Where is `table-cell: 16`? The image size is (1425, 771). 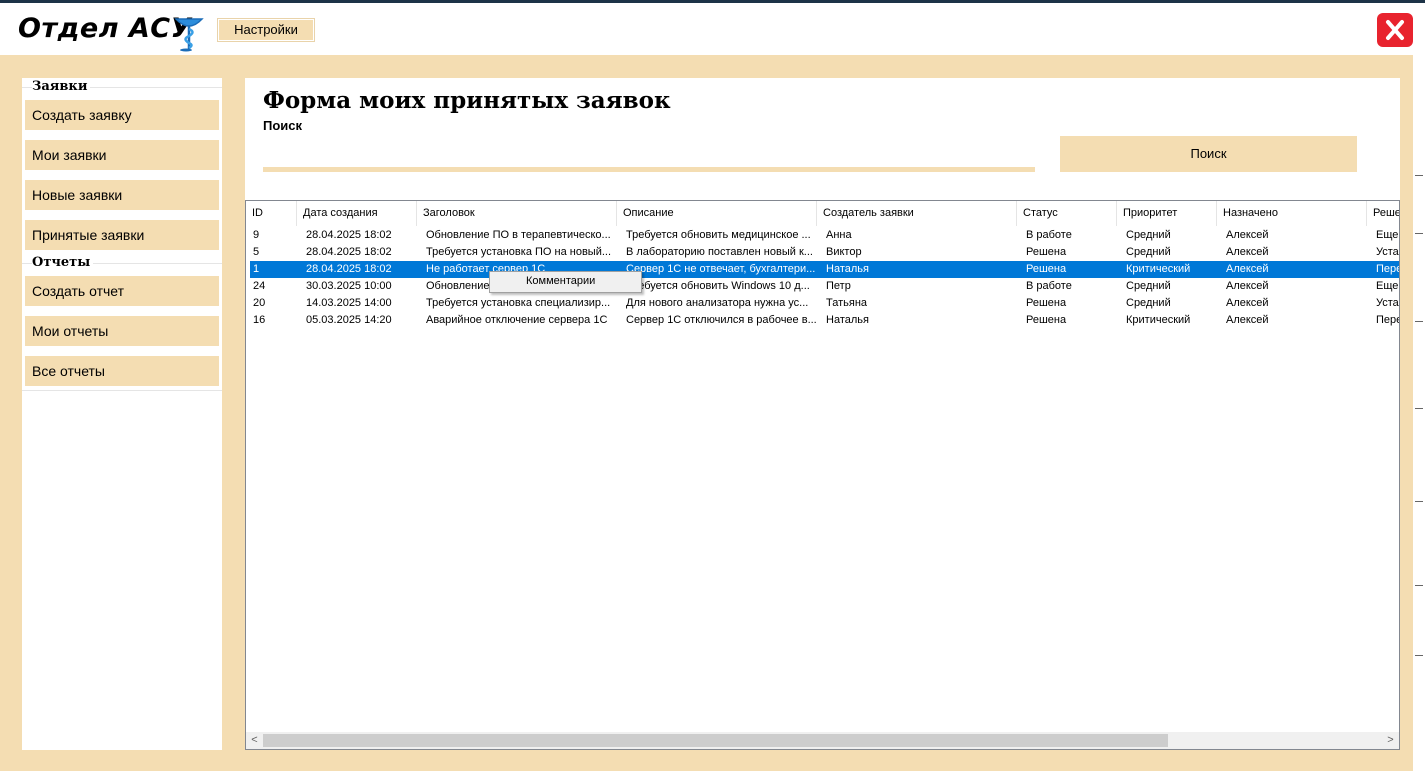
table-cell: 16 is located at coordinates (259, 320).